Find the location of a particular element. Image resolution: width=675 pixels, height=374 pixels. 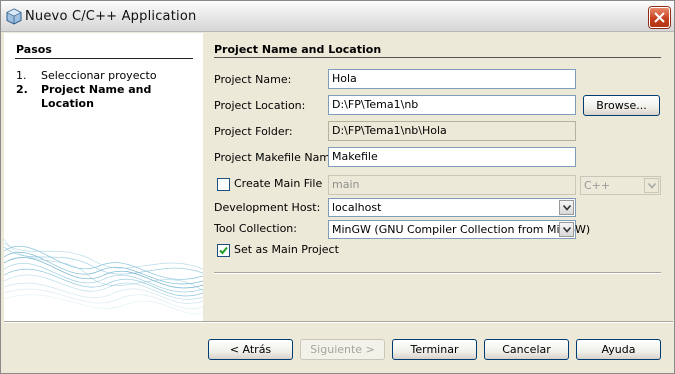

panel-title: Project Name and Location is located at coordinates (298, 49).